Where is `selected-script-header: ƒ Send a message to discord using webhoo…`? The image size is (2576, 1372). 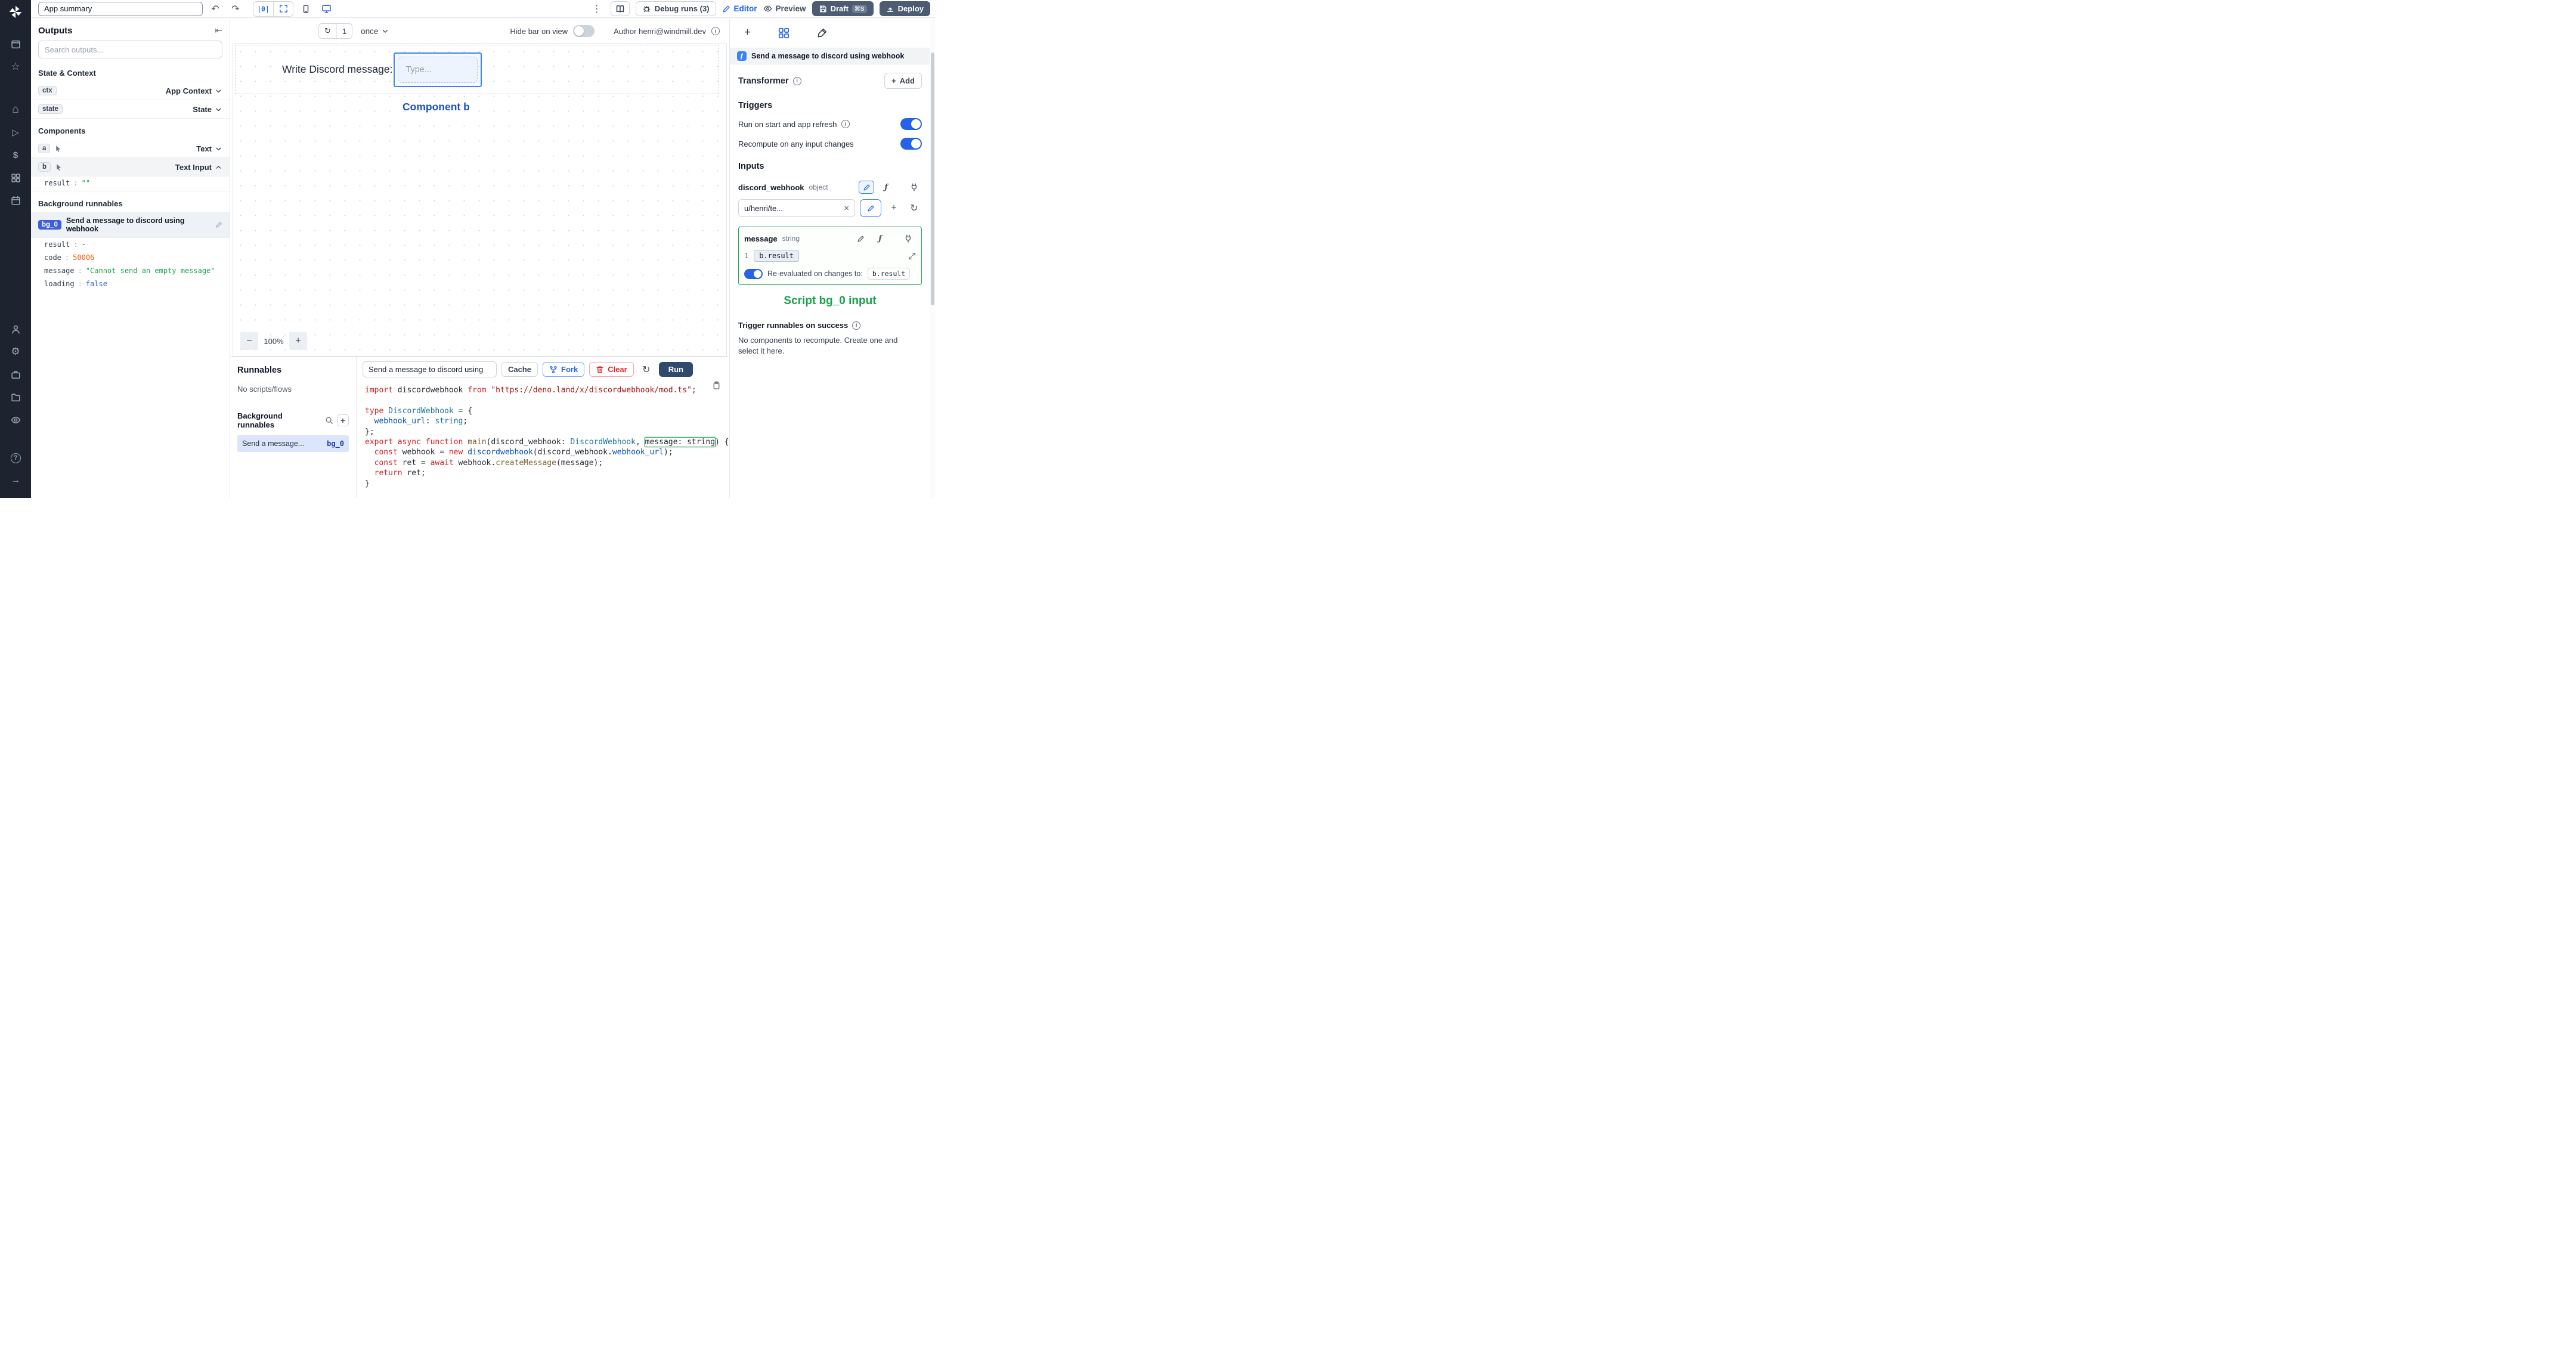 selected-script-header: ƒ Send a message to discord using webhoo… is located at coordinates (830, 56).